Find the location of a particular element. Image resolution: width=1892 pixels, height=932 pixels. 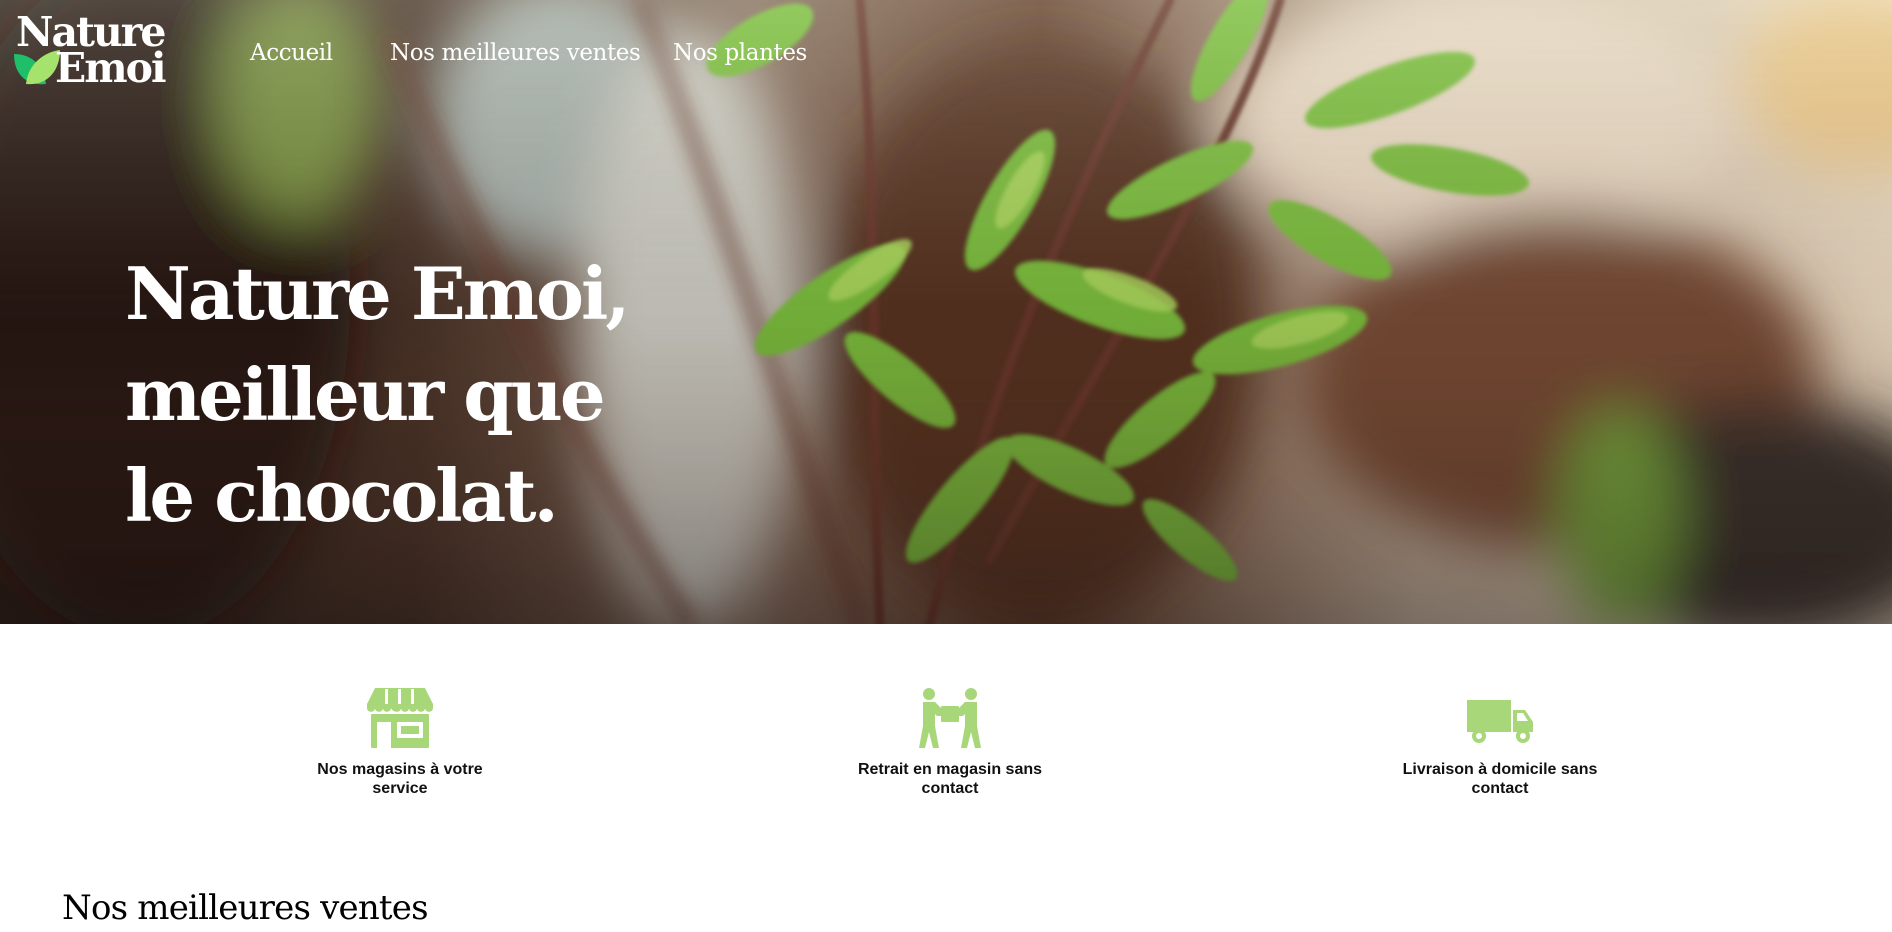

carry-box-icon is located at coordinates (950, 718).